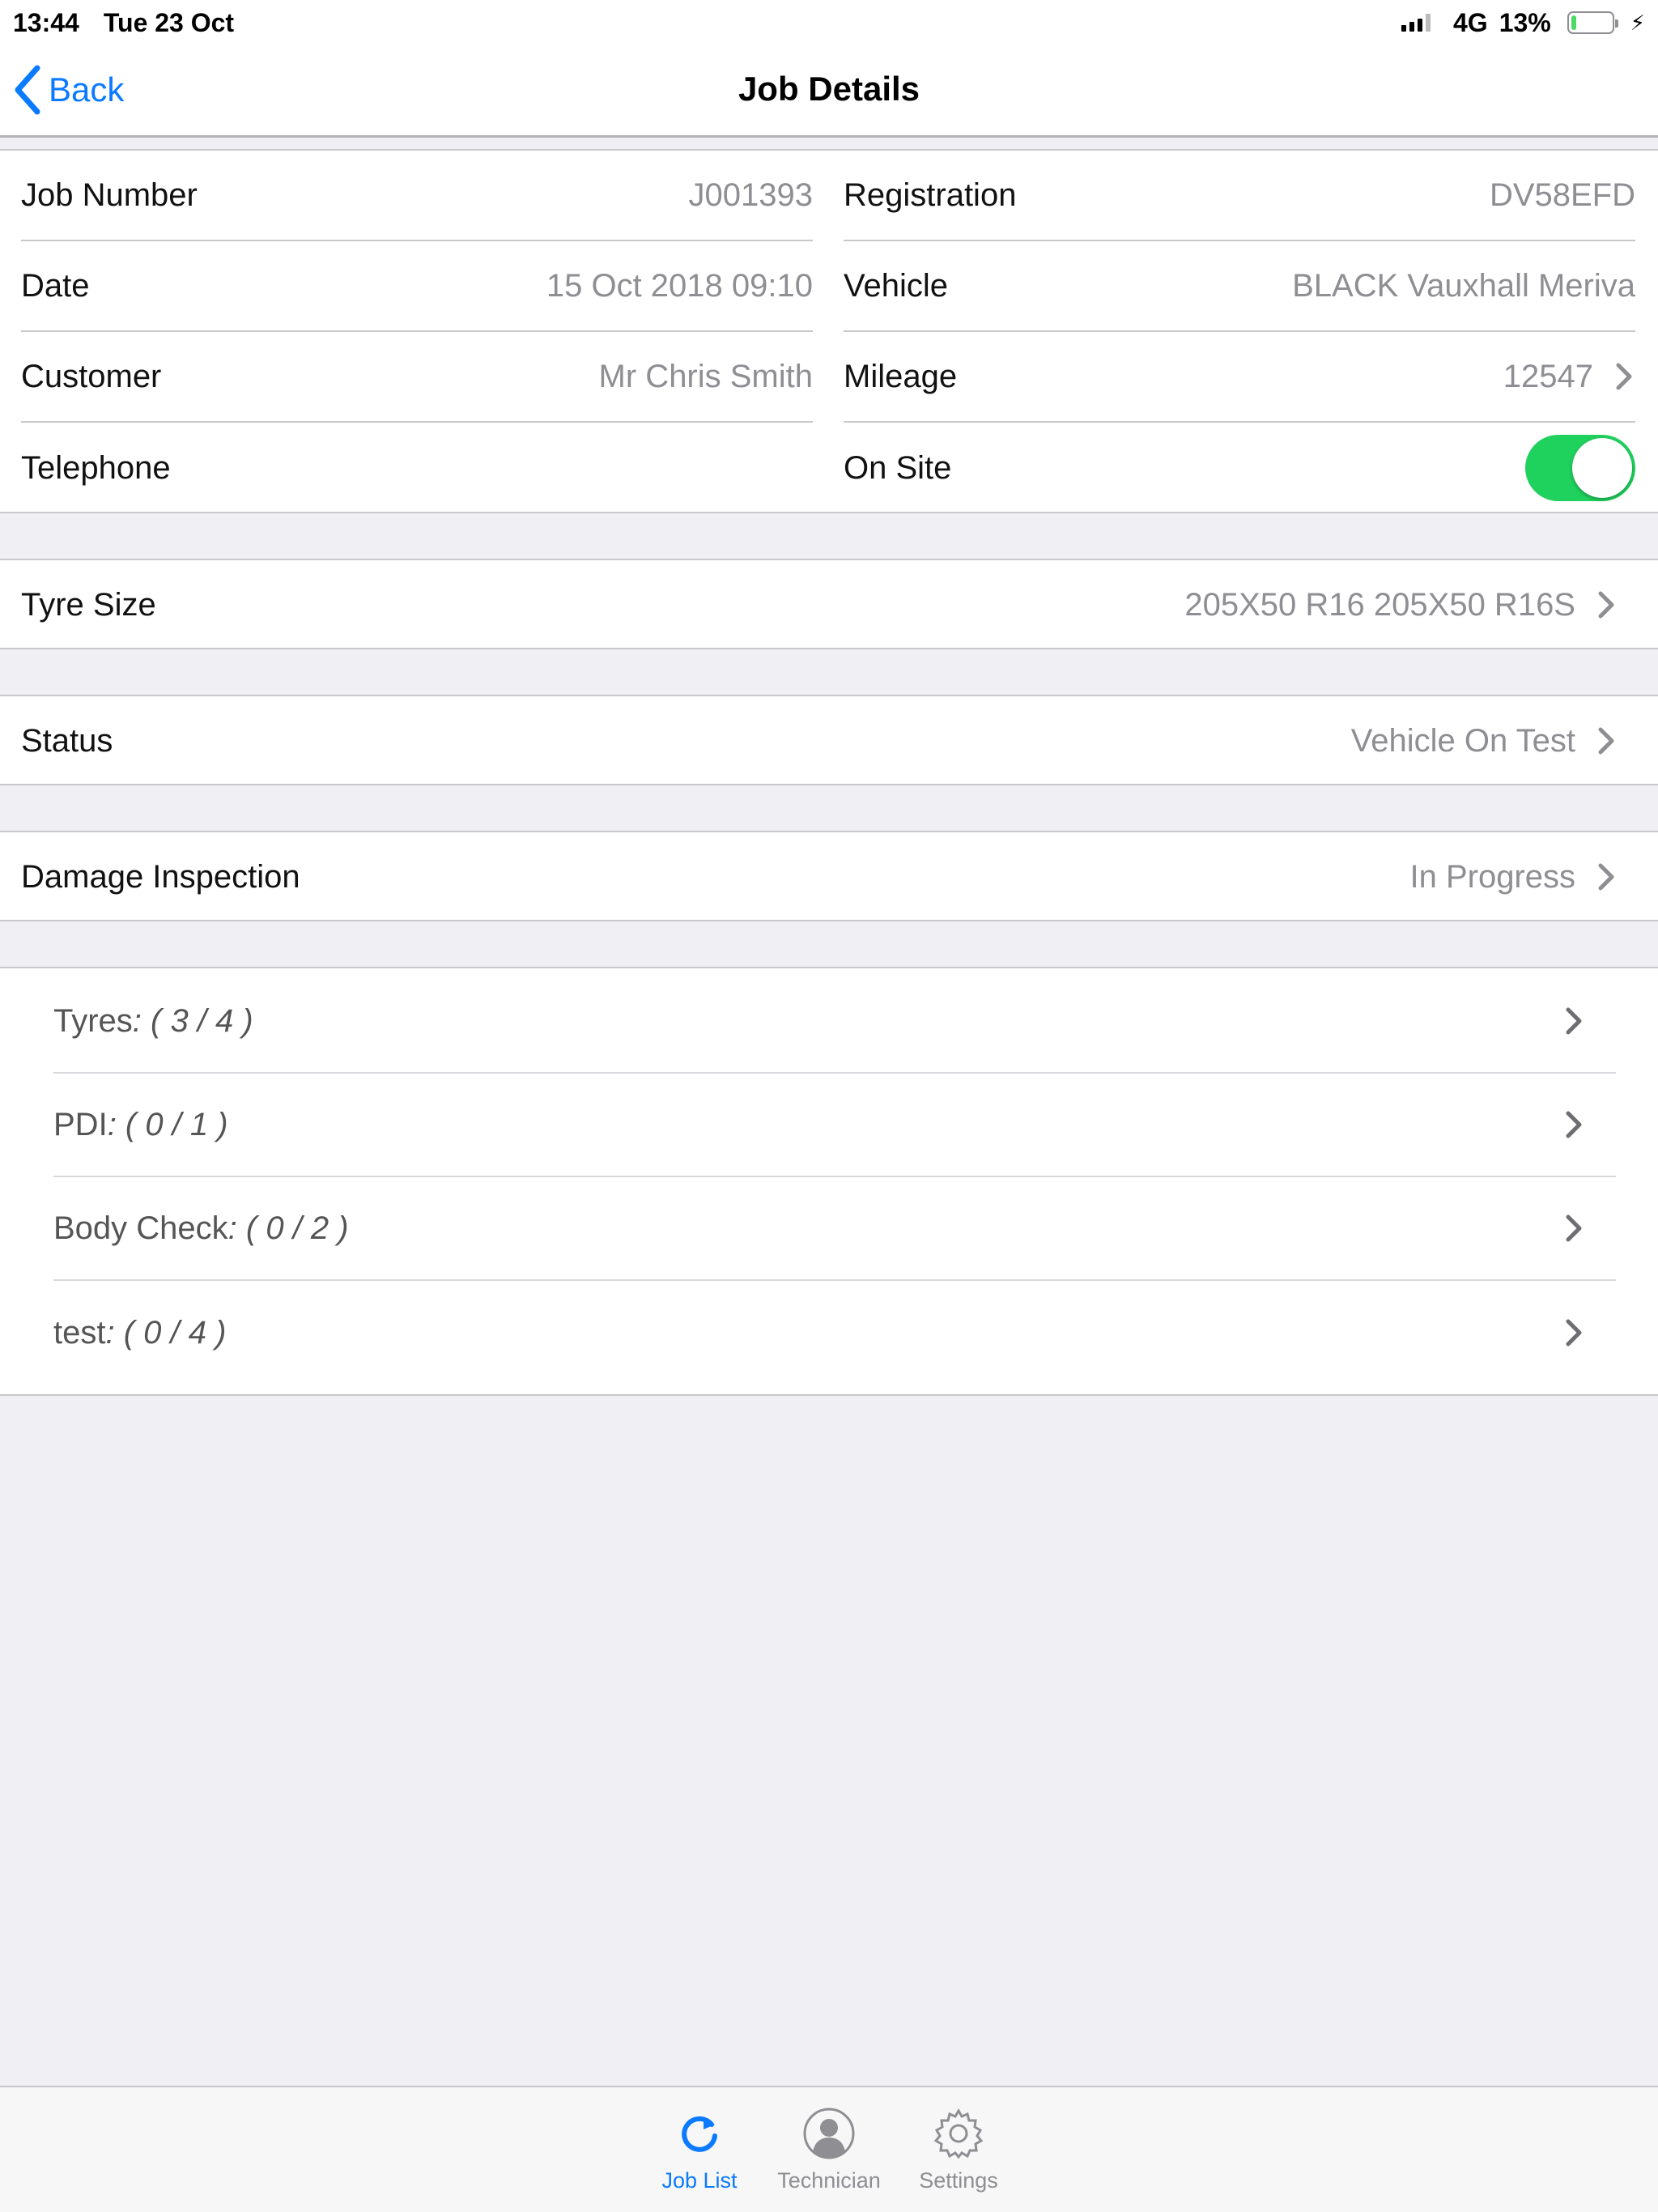 The image size is (1658, 2212). What do you see at coordinates (1379, 605) in the screenshot?
I see `tyre-size-value: 205X50 R16 205X50 R16S` at bounding box center [1379, 605].